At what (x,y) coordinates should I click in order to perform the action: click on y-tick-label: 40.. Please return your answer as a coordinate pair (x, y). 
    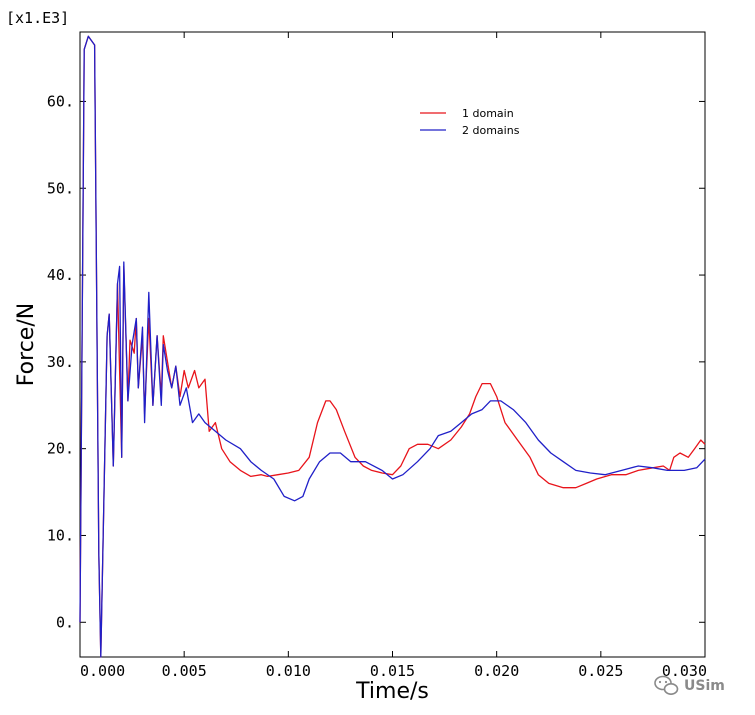
    Looking at the image, I should click on (60, 275).